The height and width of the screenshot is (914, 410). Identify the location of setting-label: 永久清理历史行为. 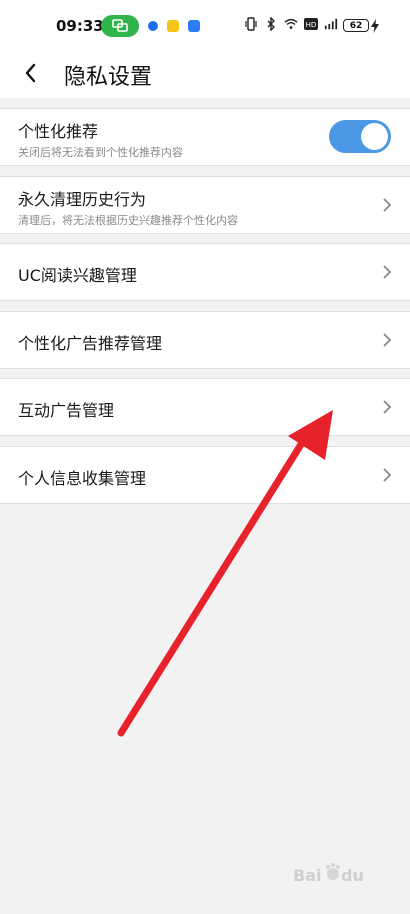
(82, 199).